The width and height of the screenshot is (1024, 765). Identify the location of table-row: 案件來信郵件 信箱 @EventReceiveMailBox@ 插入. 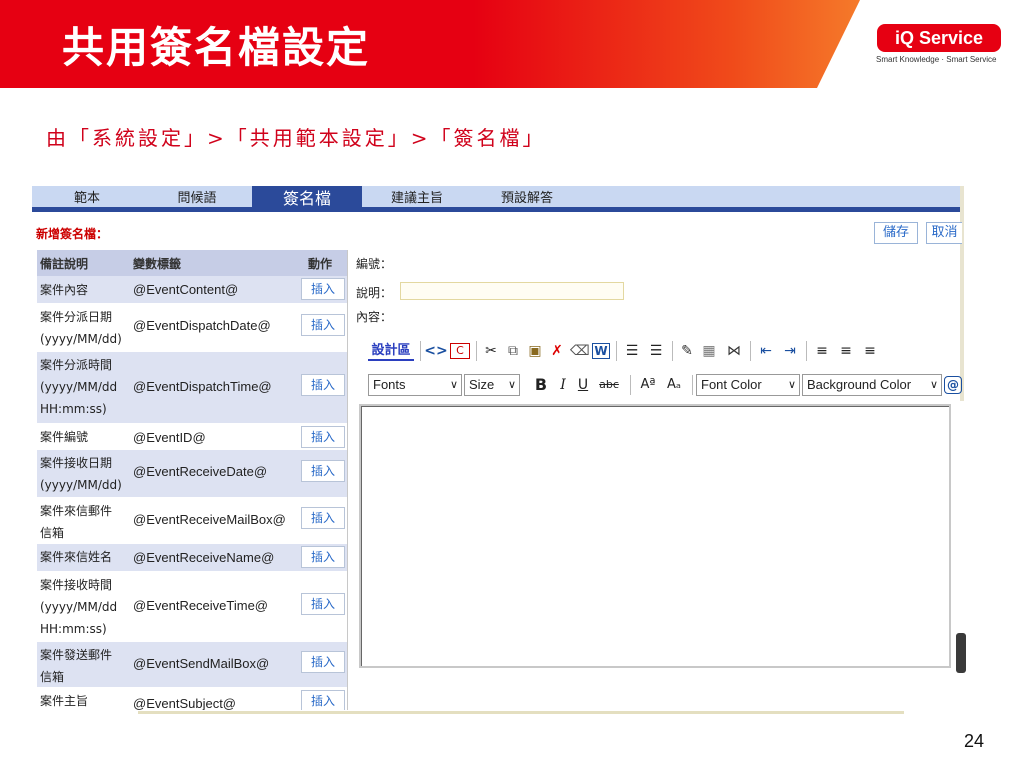
(192, 521).